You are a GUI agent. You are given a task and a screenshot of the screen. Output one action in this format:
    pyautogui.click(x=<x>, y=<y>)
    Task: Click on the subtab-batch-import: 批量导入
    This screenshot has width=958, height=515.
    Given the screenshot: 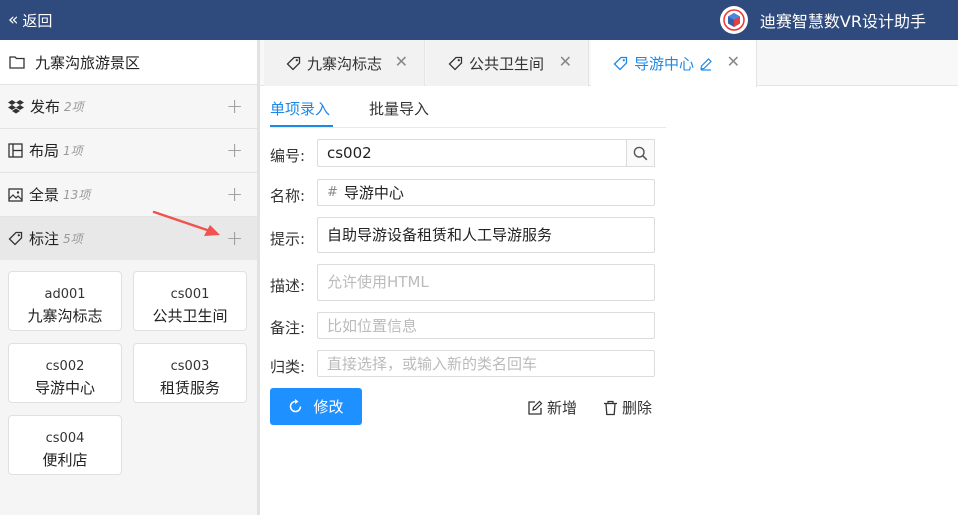 What is the action you would take?
    pyautogui.click(x=399, y=108)
    